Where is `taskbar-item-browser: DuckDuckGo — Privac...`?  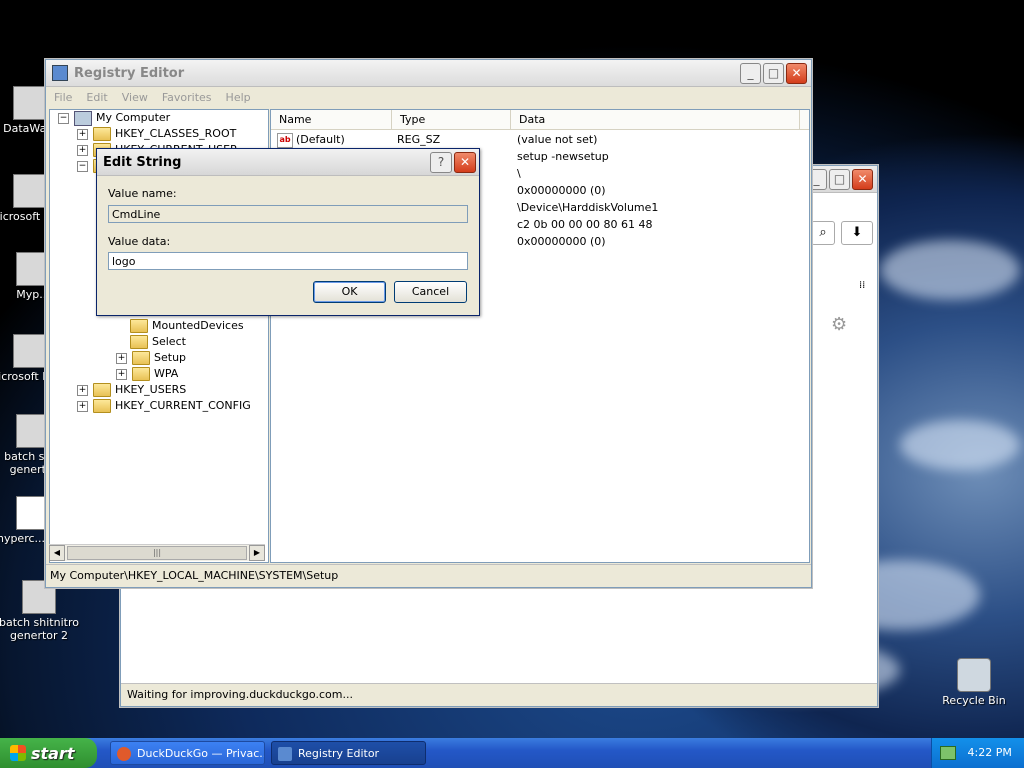
taskbar-item-browser: DuckDuckGo — Privac... is located at coordinates (187, 753).